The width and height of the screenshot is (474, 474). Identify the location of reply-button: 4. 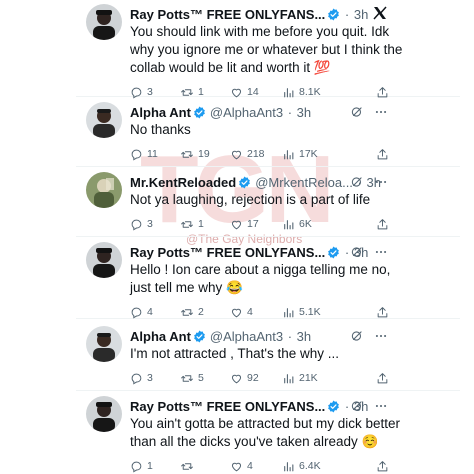
(141, 312).